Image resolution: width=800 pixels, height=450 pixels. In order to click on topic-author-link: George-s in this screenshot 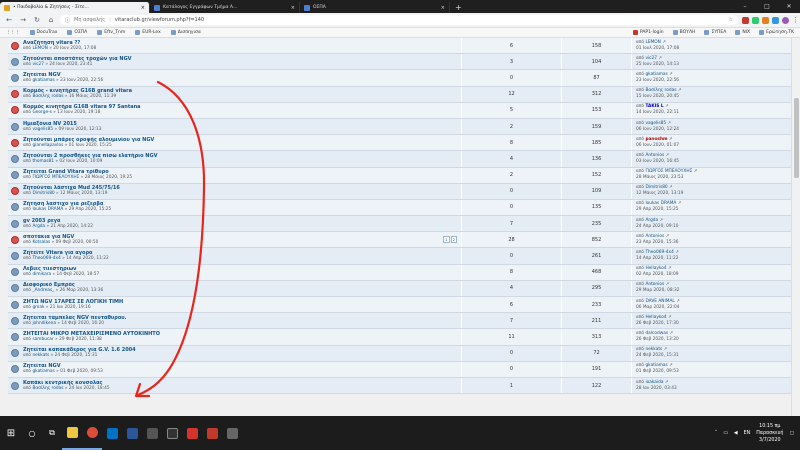, I will do `click(41, 112)`.